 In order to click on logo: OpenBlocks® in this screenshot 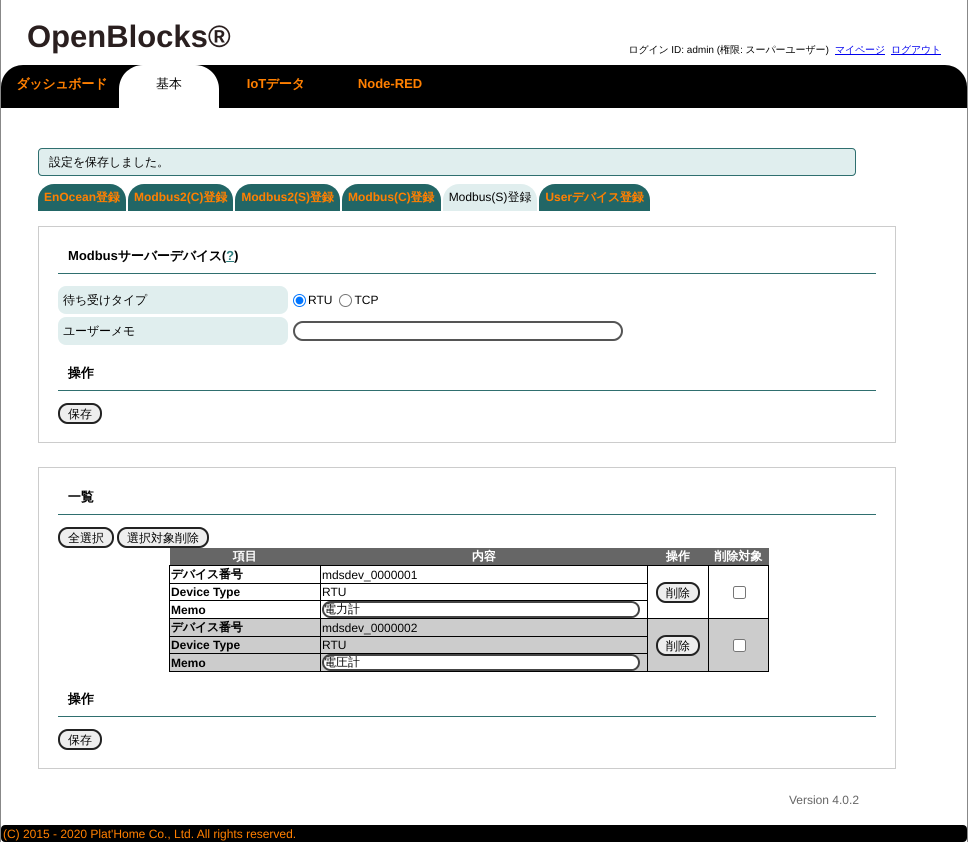, I will do `click(129, 37)`.